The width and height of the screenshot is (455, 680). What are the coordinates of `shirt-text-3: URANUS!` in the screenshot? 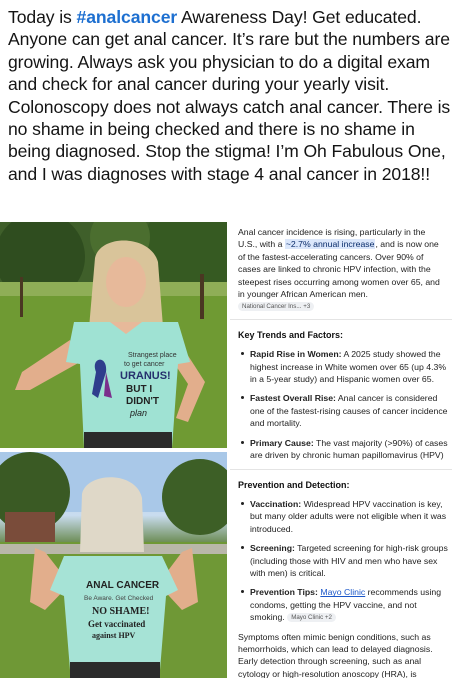 It's located at (145, 376).